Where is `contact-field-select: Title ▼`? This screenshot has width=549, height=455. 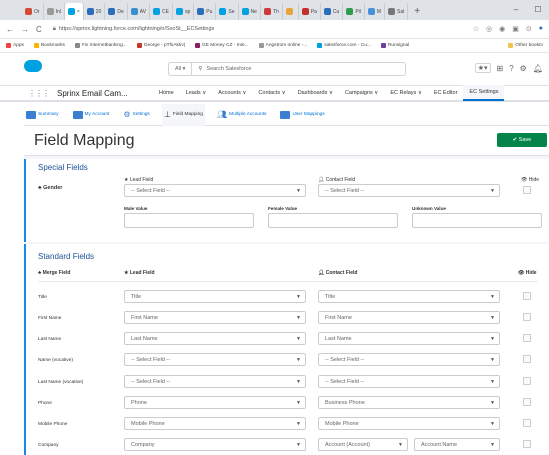
contact-field-select: Title ▼ is located at coordinates (409, 296).